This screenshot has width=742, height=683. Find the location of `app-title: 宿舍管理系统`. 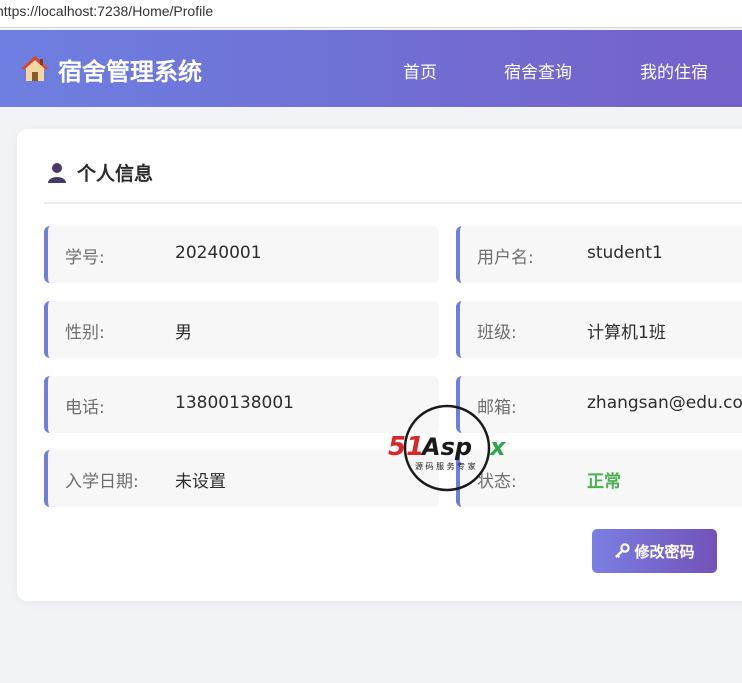

app-title: 宿舍管理系统 is located at coordinates (130, 71).